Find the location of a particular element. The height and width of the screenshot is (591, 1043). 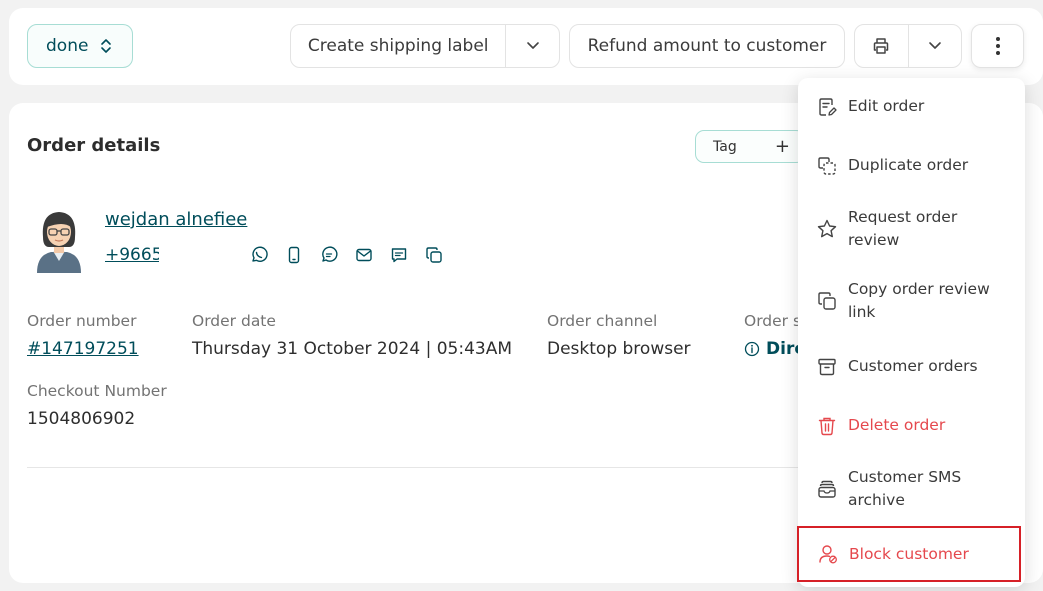

contact-icons-row is located at coordinates (346, 255).